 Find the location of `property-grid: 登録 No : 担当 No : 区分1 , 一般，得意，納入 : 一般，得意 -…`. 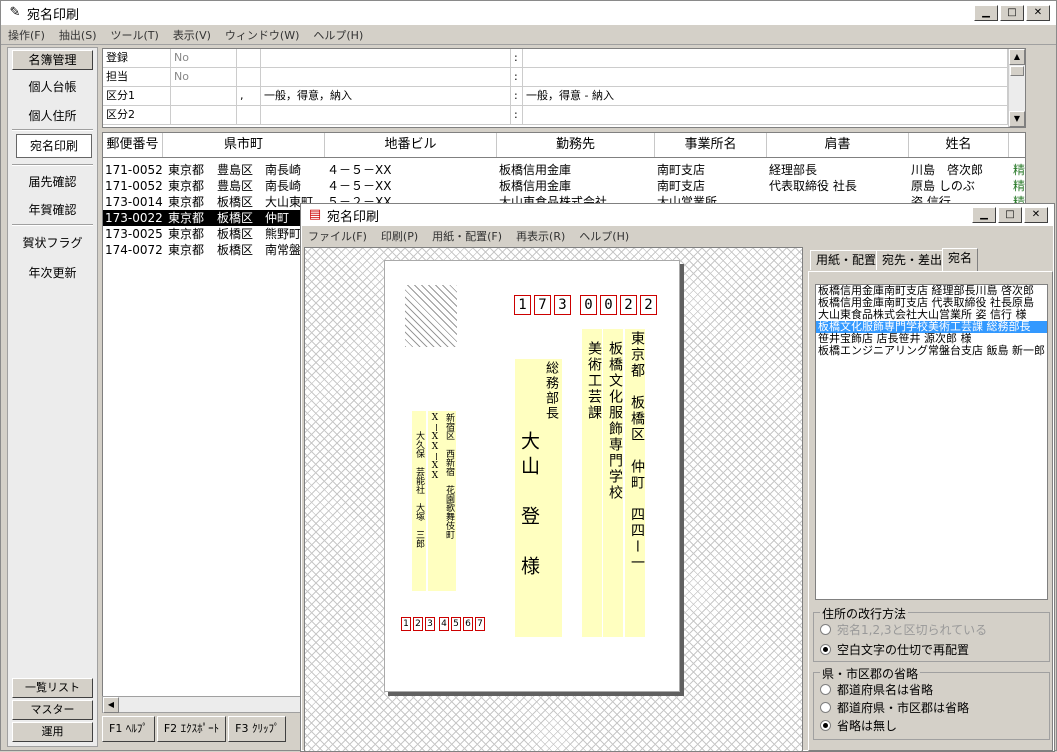

property-grid: 登録 No : 担当 No : 区分1 , 一般，得意，納入 : 一般，得意 -… is located at coordinates (564, 88).